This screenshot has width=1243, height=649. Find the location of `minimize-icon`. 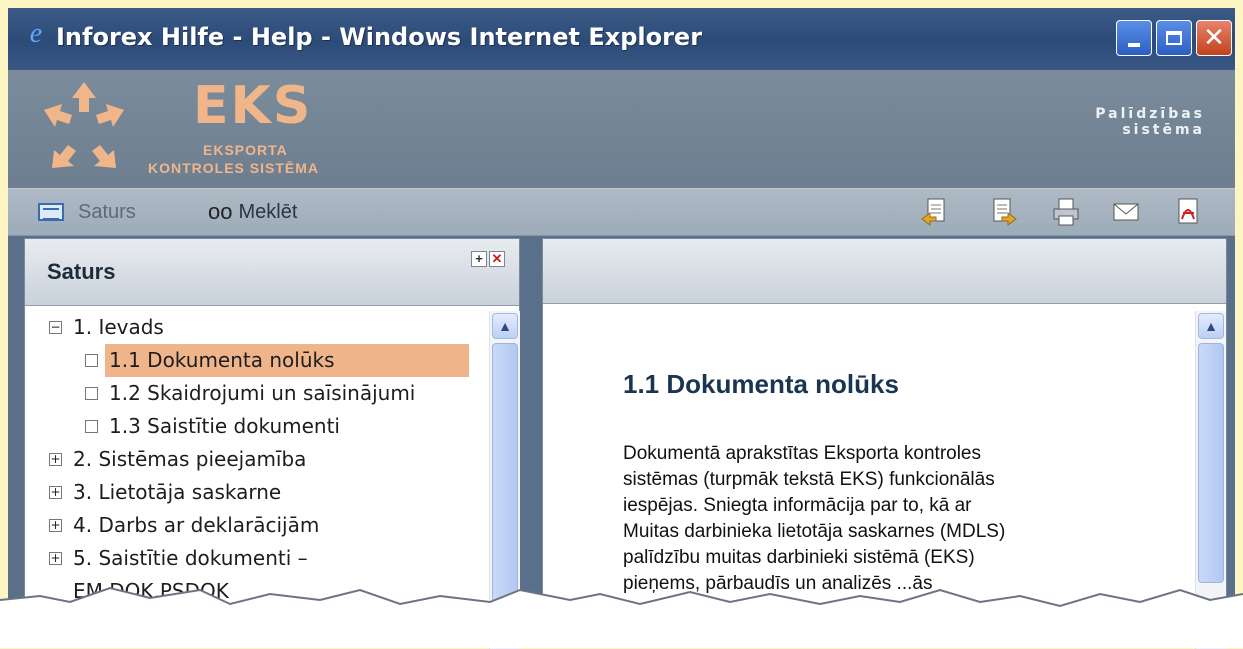

minimize-icon is located at coordinates (1134, 45).